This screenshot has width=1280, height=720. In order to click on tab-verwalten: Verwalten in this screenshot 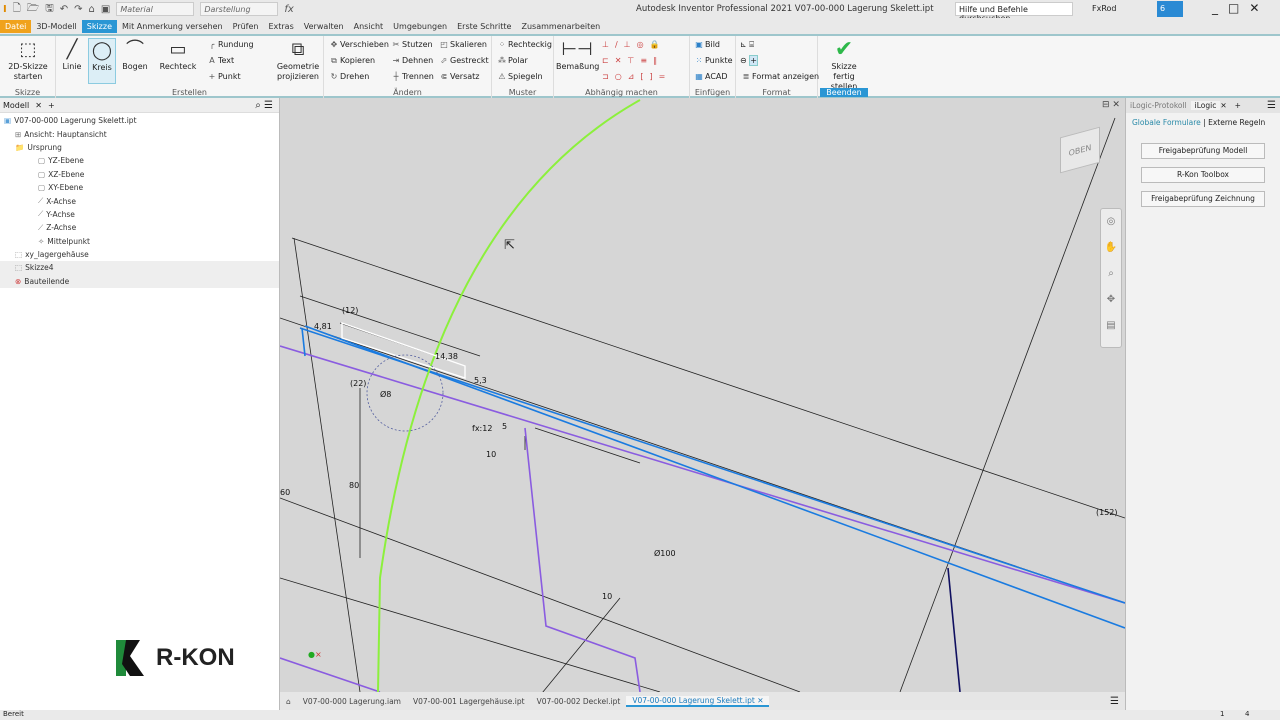, I will do `click(324, 26)`.